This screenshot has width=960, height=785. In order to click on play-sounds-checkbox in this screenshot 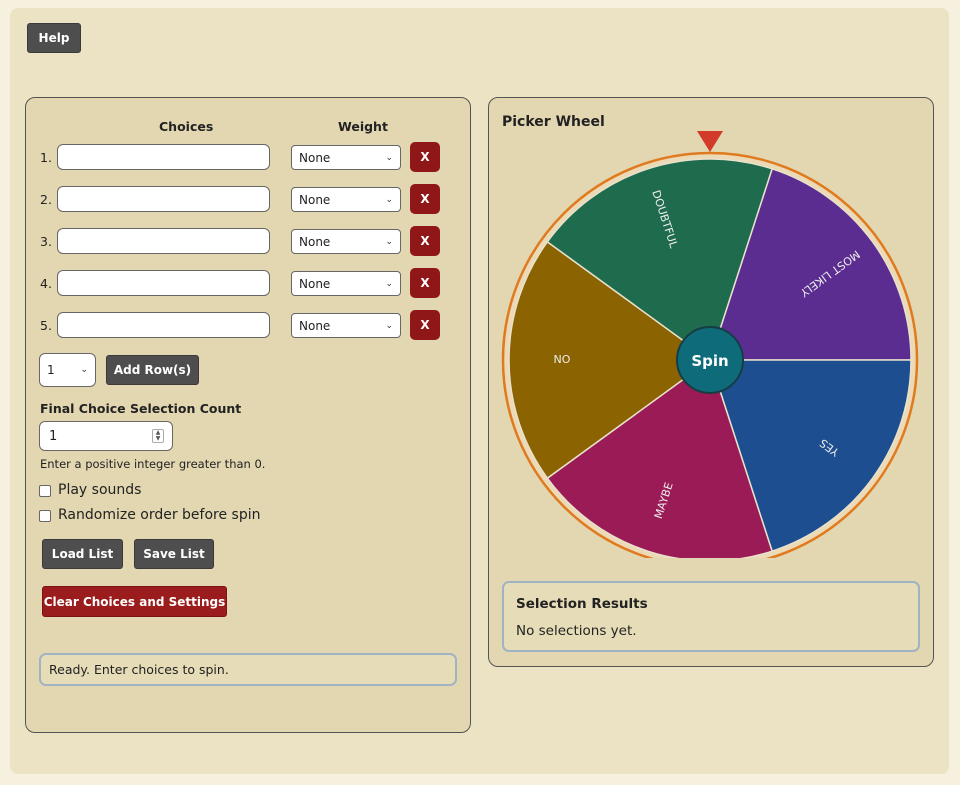, I will do `click(45, 491)`.